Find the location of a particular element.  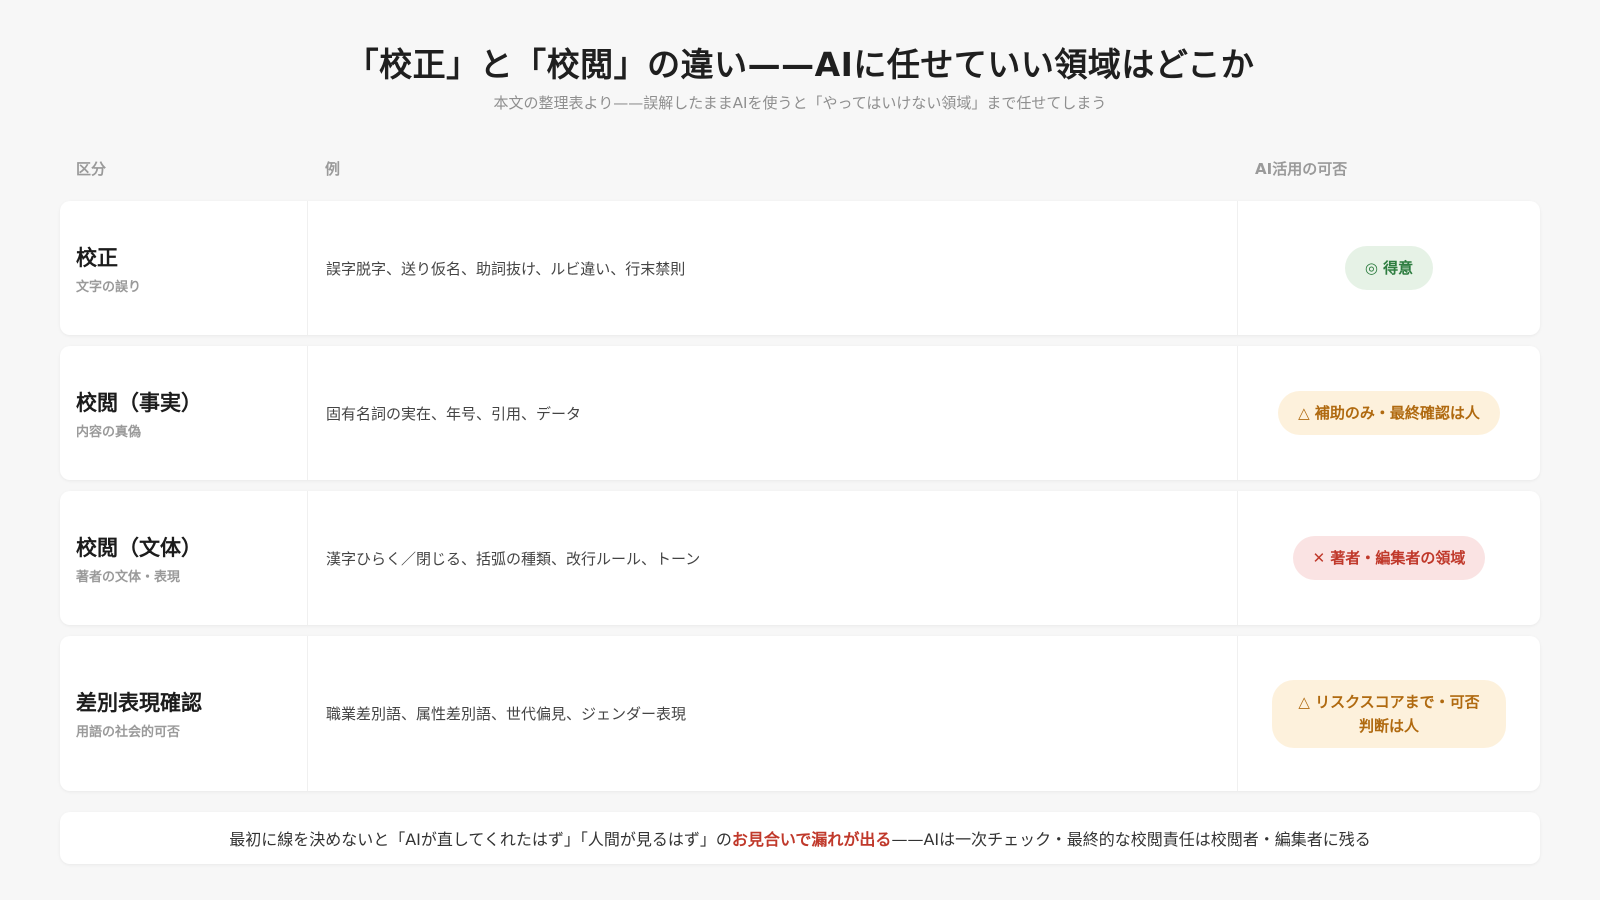

verdict-badge: △ 補助のみ・最終確認は人 is located at coordinates (1389, 413).